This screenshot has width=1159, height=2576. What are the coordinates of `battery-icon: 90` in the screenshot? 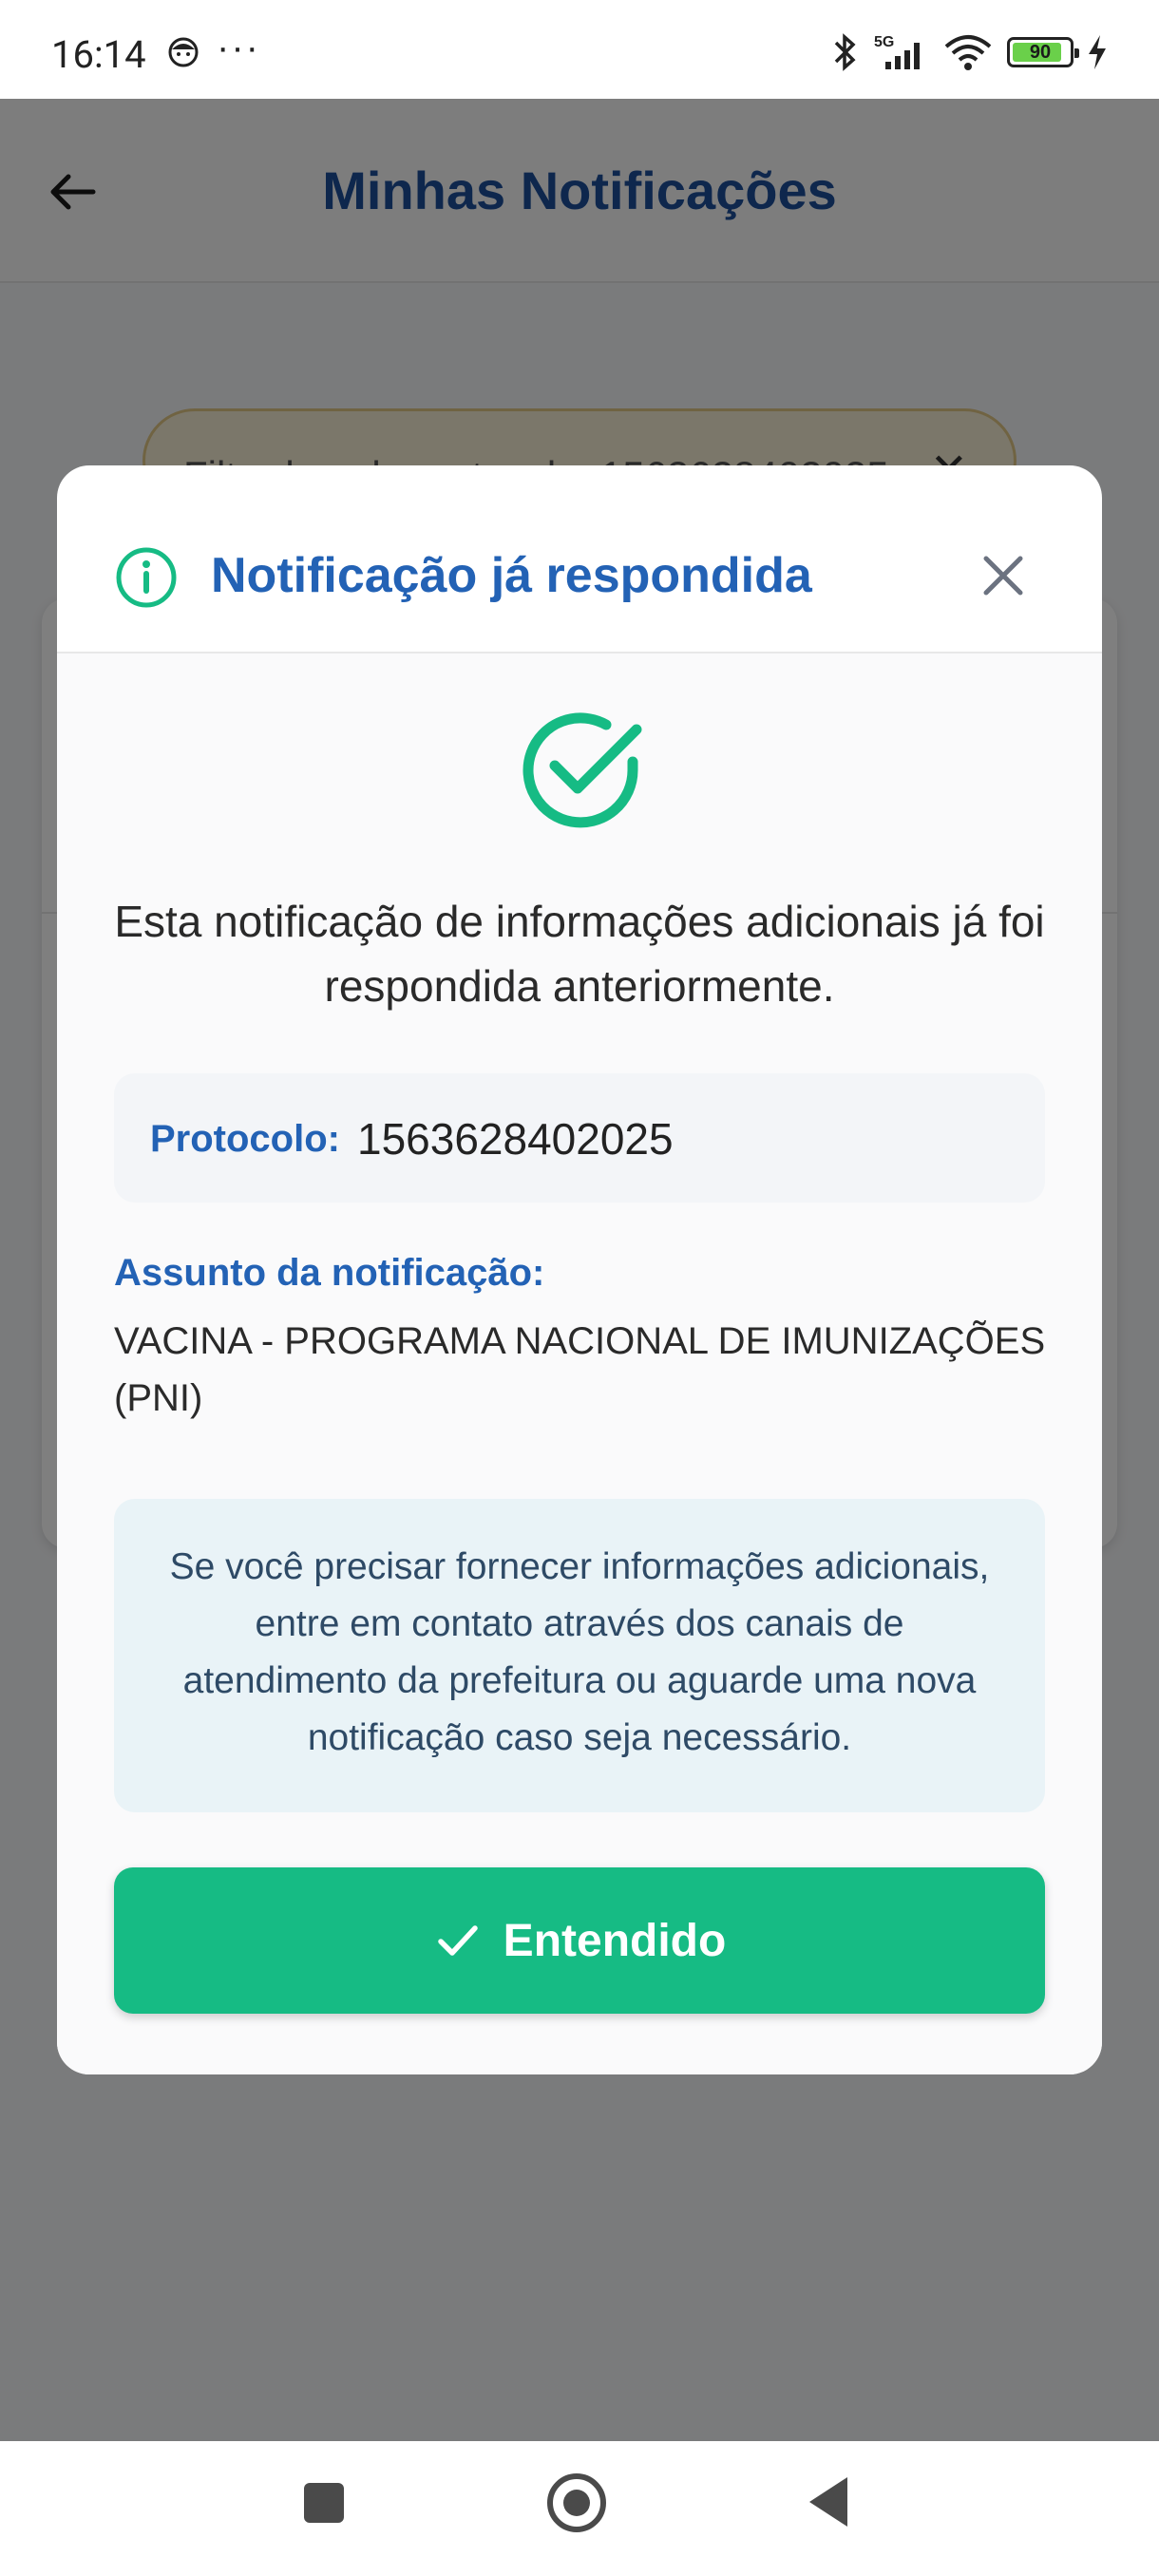 It's located at (1043, 52).